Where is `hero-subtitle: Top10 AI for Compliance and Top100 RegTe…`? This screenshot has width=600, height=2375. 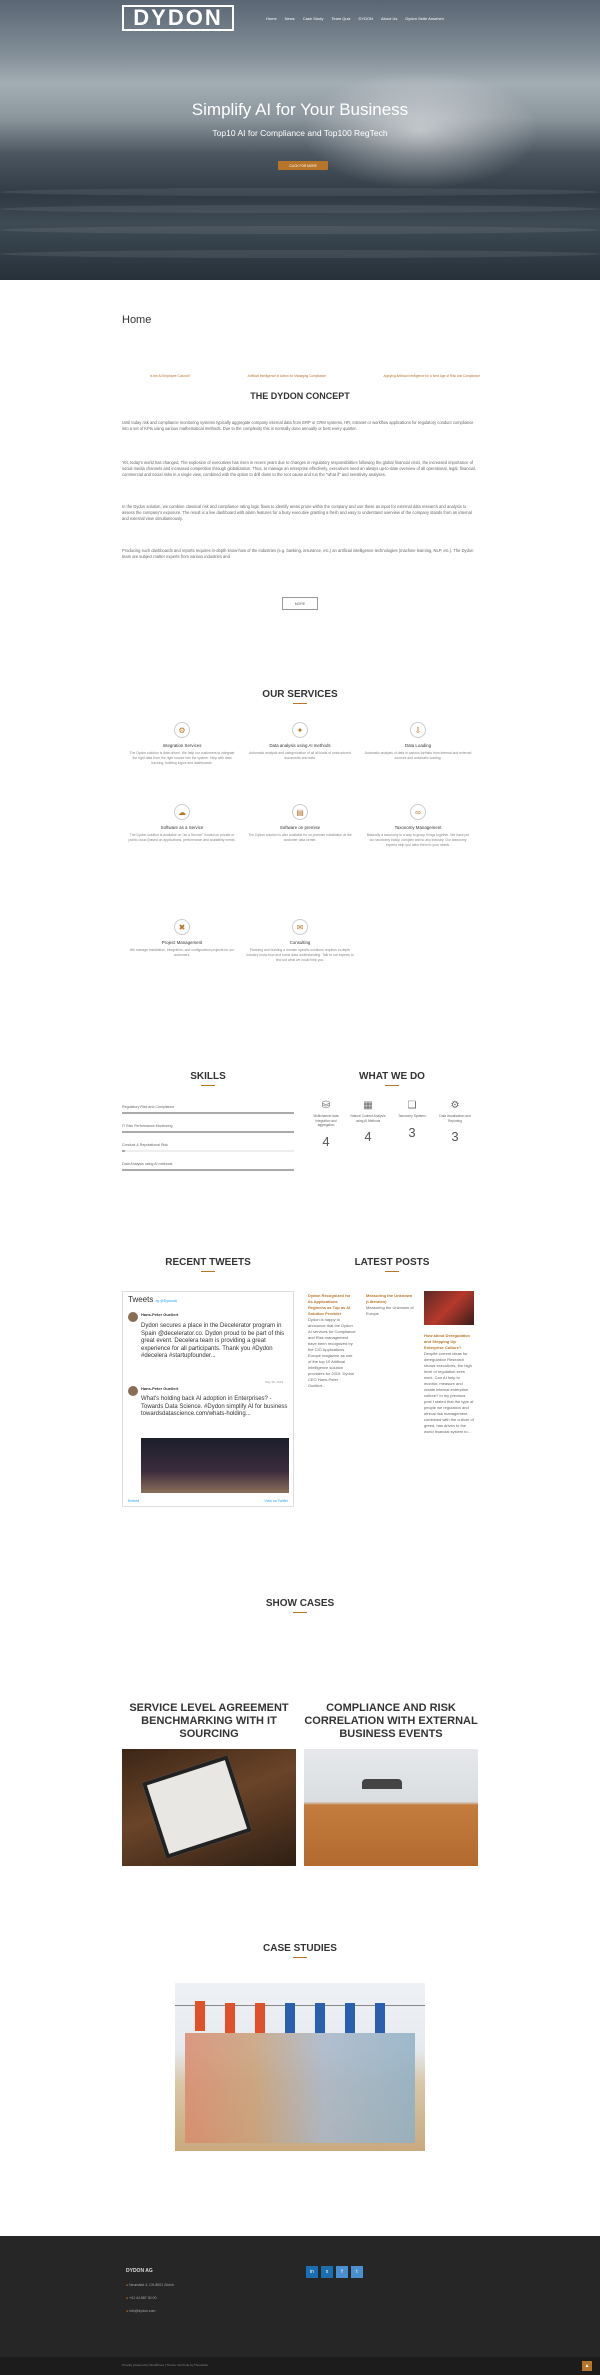 hero-subtitle: Top10 AI for Compliance and Top100 RegTe… is located at coordinates (300, 133).